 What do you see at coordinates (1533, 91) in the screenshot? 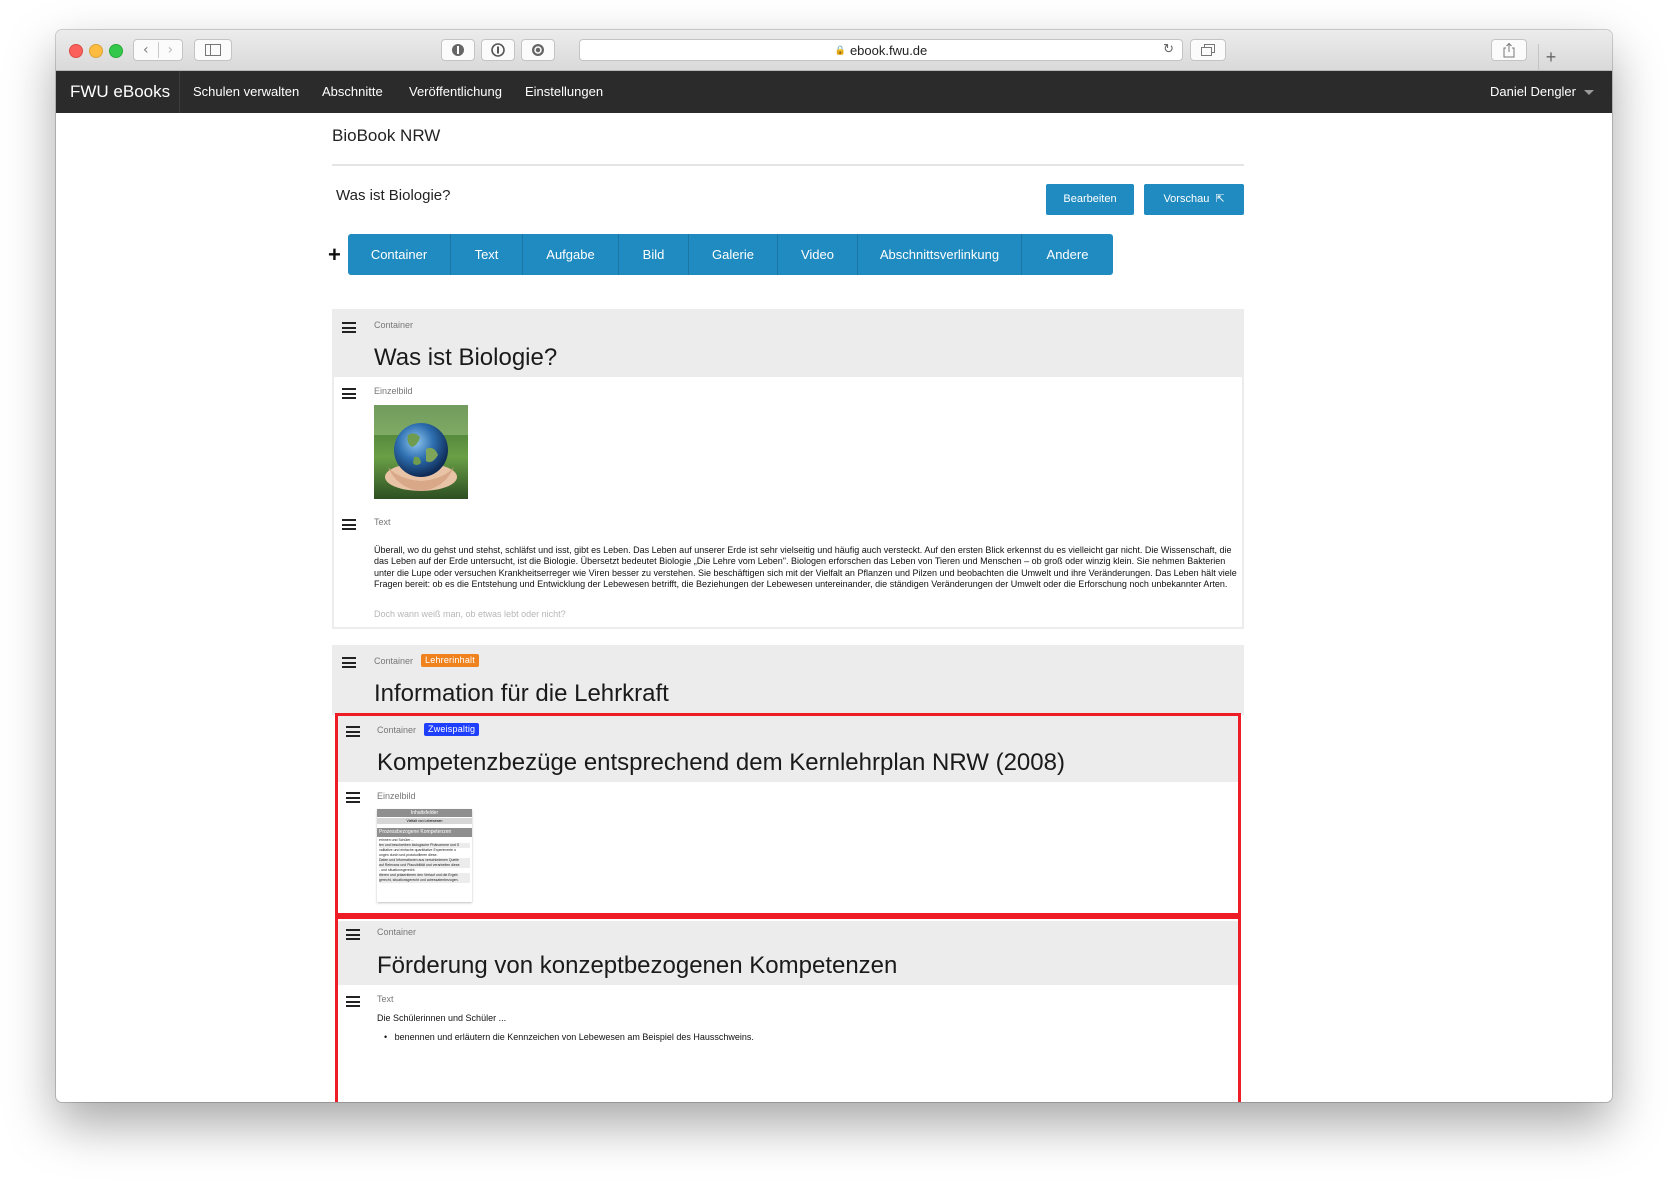
I see `user-name: Daniel Dengler` at bounding box center [1533, 91].